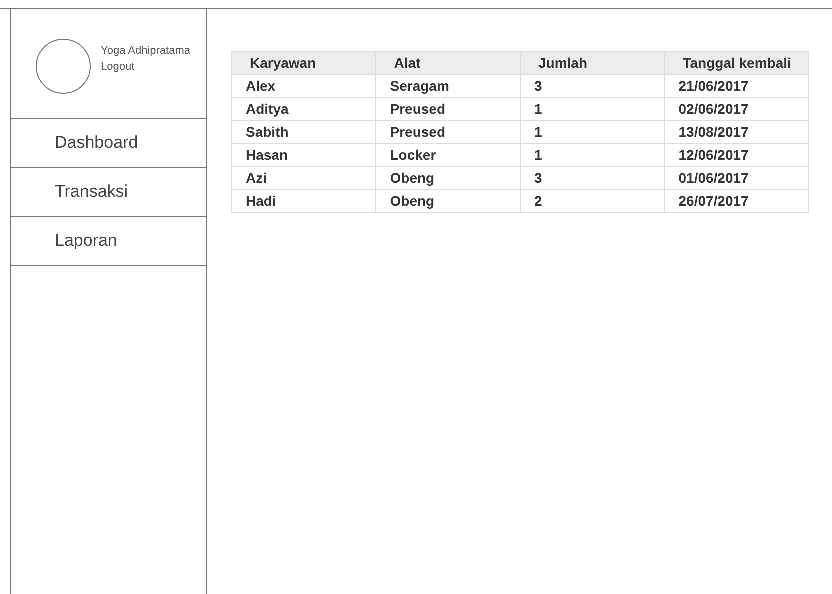 The width and height of the screenshot is (832, 594). What do you see at coordinates (448, 86) in the screenshot?
I see `table-cell: Seragam` at bounding box center [448, 86].